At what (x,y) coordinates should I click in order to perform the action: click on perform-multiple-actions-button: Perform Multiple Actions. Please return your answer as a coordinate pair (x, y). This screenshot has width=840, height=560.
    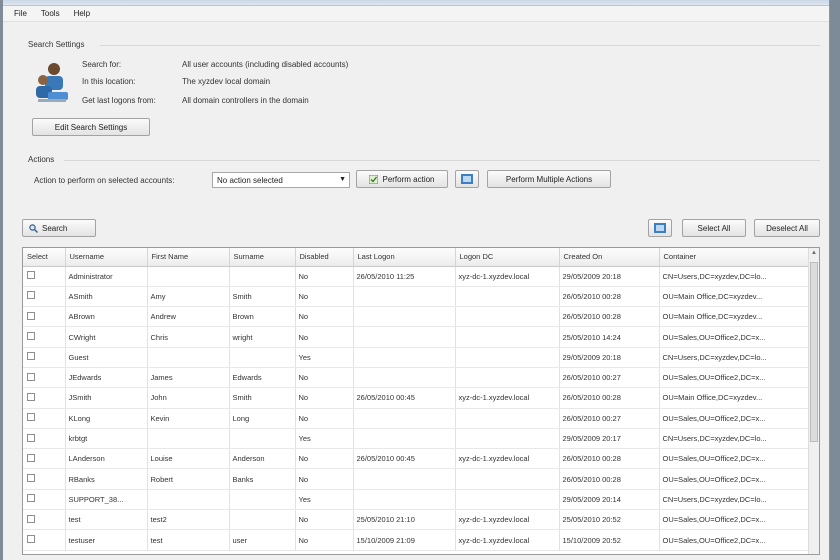
    Looking at the image, I should click on (549, 179).